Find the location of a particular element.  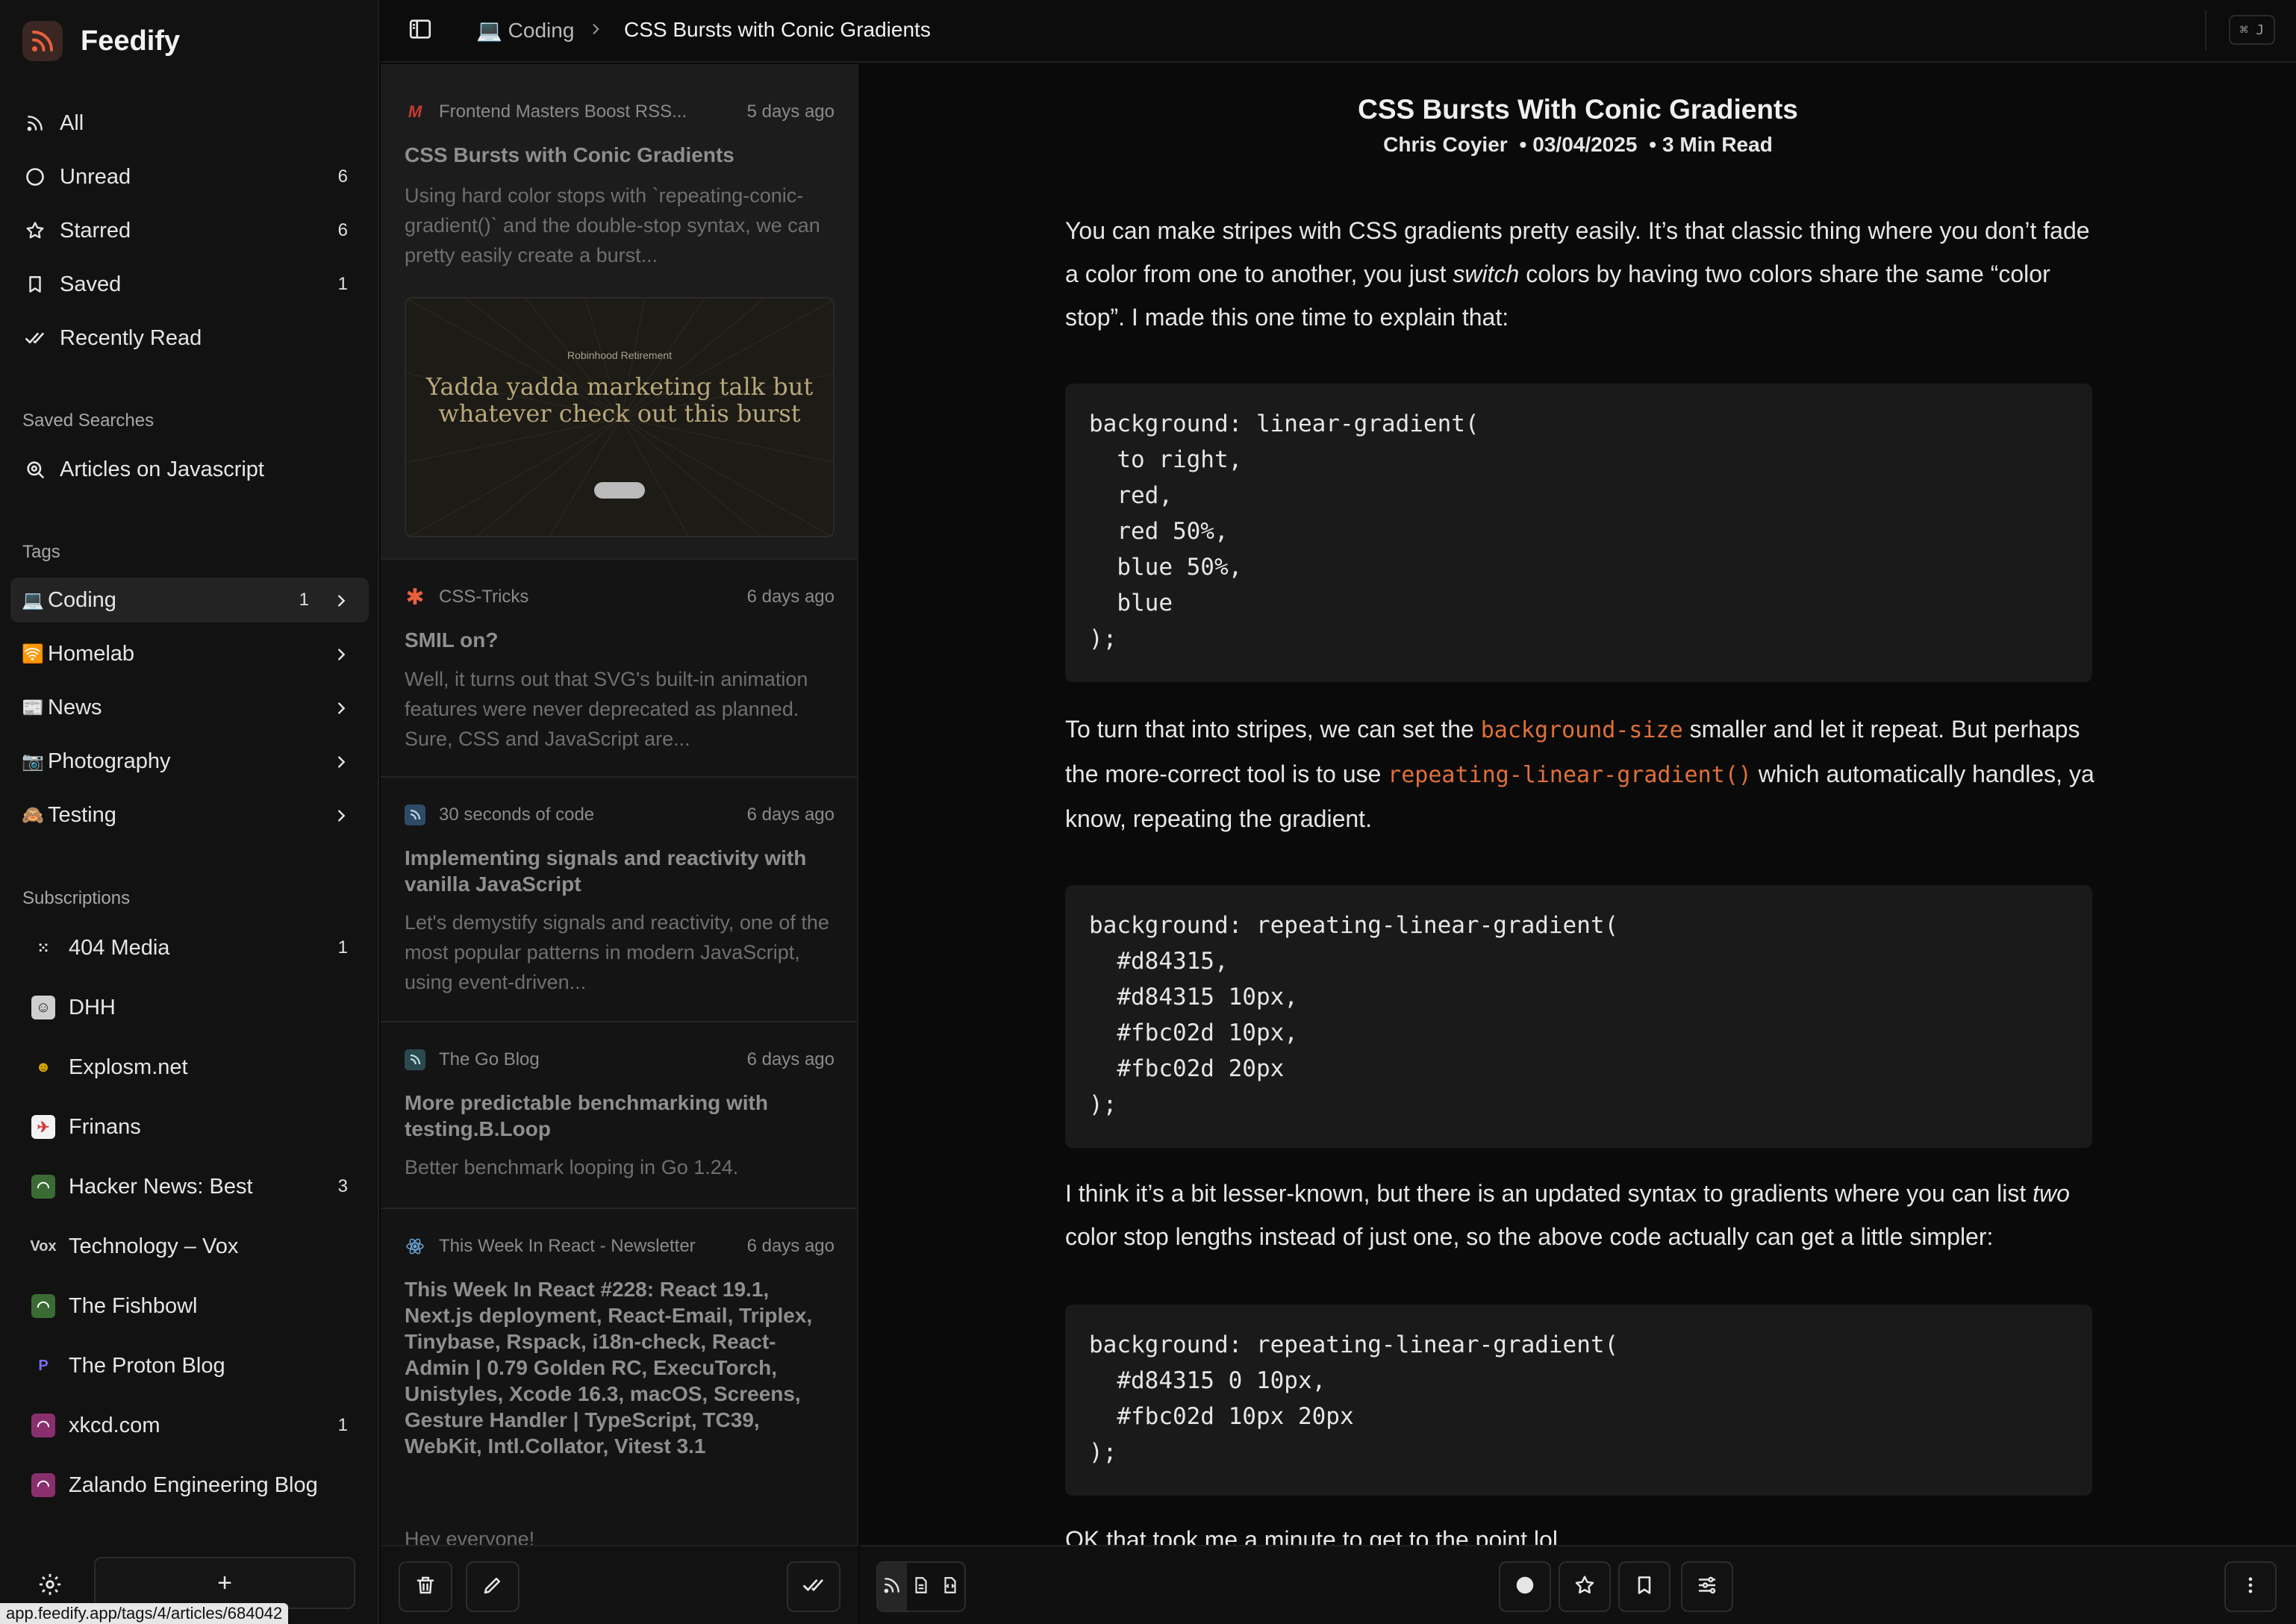

subscription-item: ☻ Explosm.net is located at coordinates (189, 1067).